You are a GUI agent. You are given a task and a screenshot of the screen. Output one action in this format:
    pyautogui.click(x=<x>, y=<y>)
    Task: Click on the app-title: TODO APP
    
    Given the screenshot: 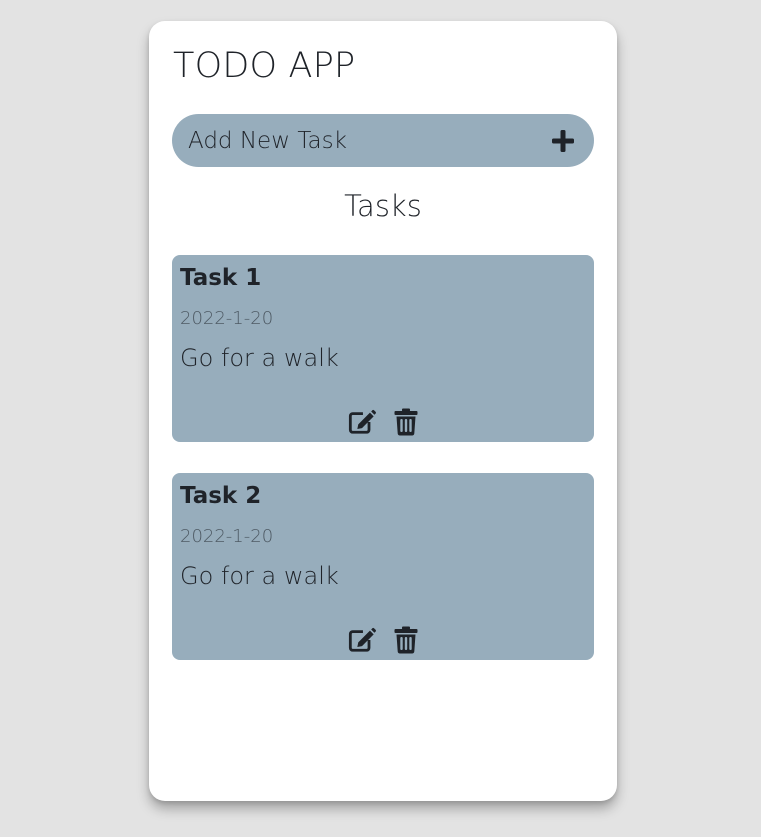 What is the action you would take?
    pyautogui.click(x=264, y=66)
    